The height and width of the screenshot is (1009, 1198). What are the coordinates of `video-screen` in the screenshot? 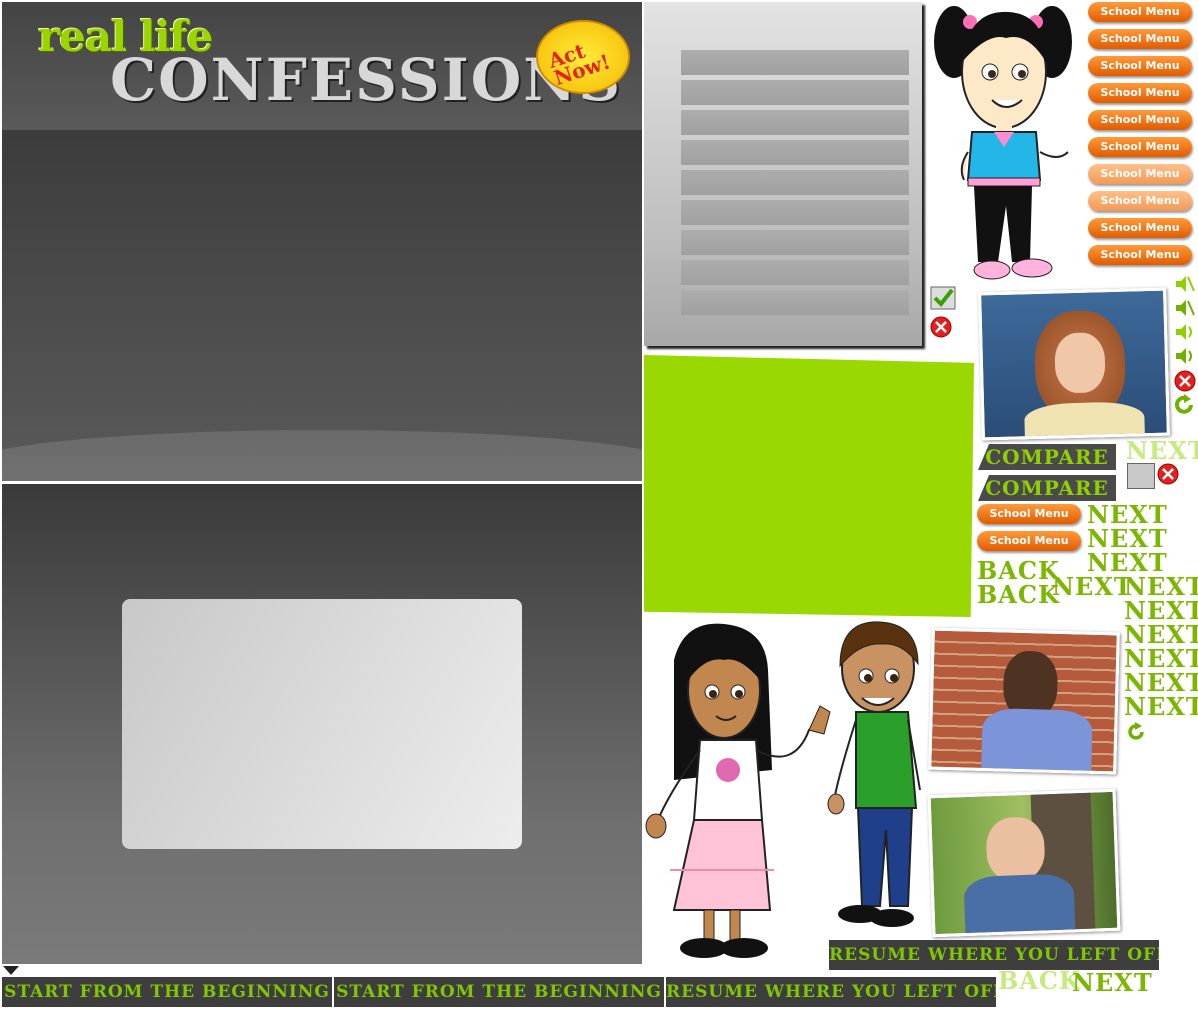 It's located at (322, 724).